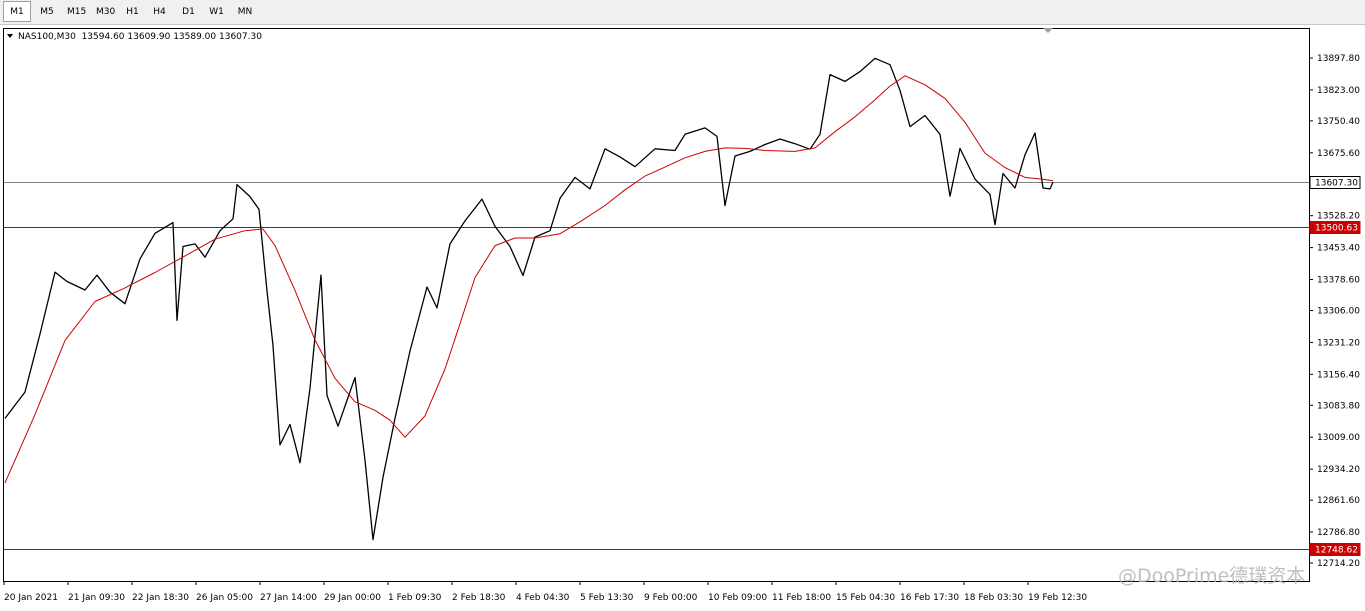 This screenshot has width=1365, height=611. What do you see at coordinates (188, 11) in the screenshot?
I see `timeframe-button-d1: D1` at bounding box center [188, 11].